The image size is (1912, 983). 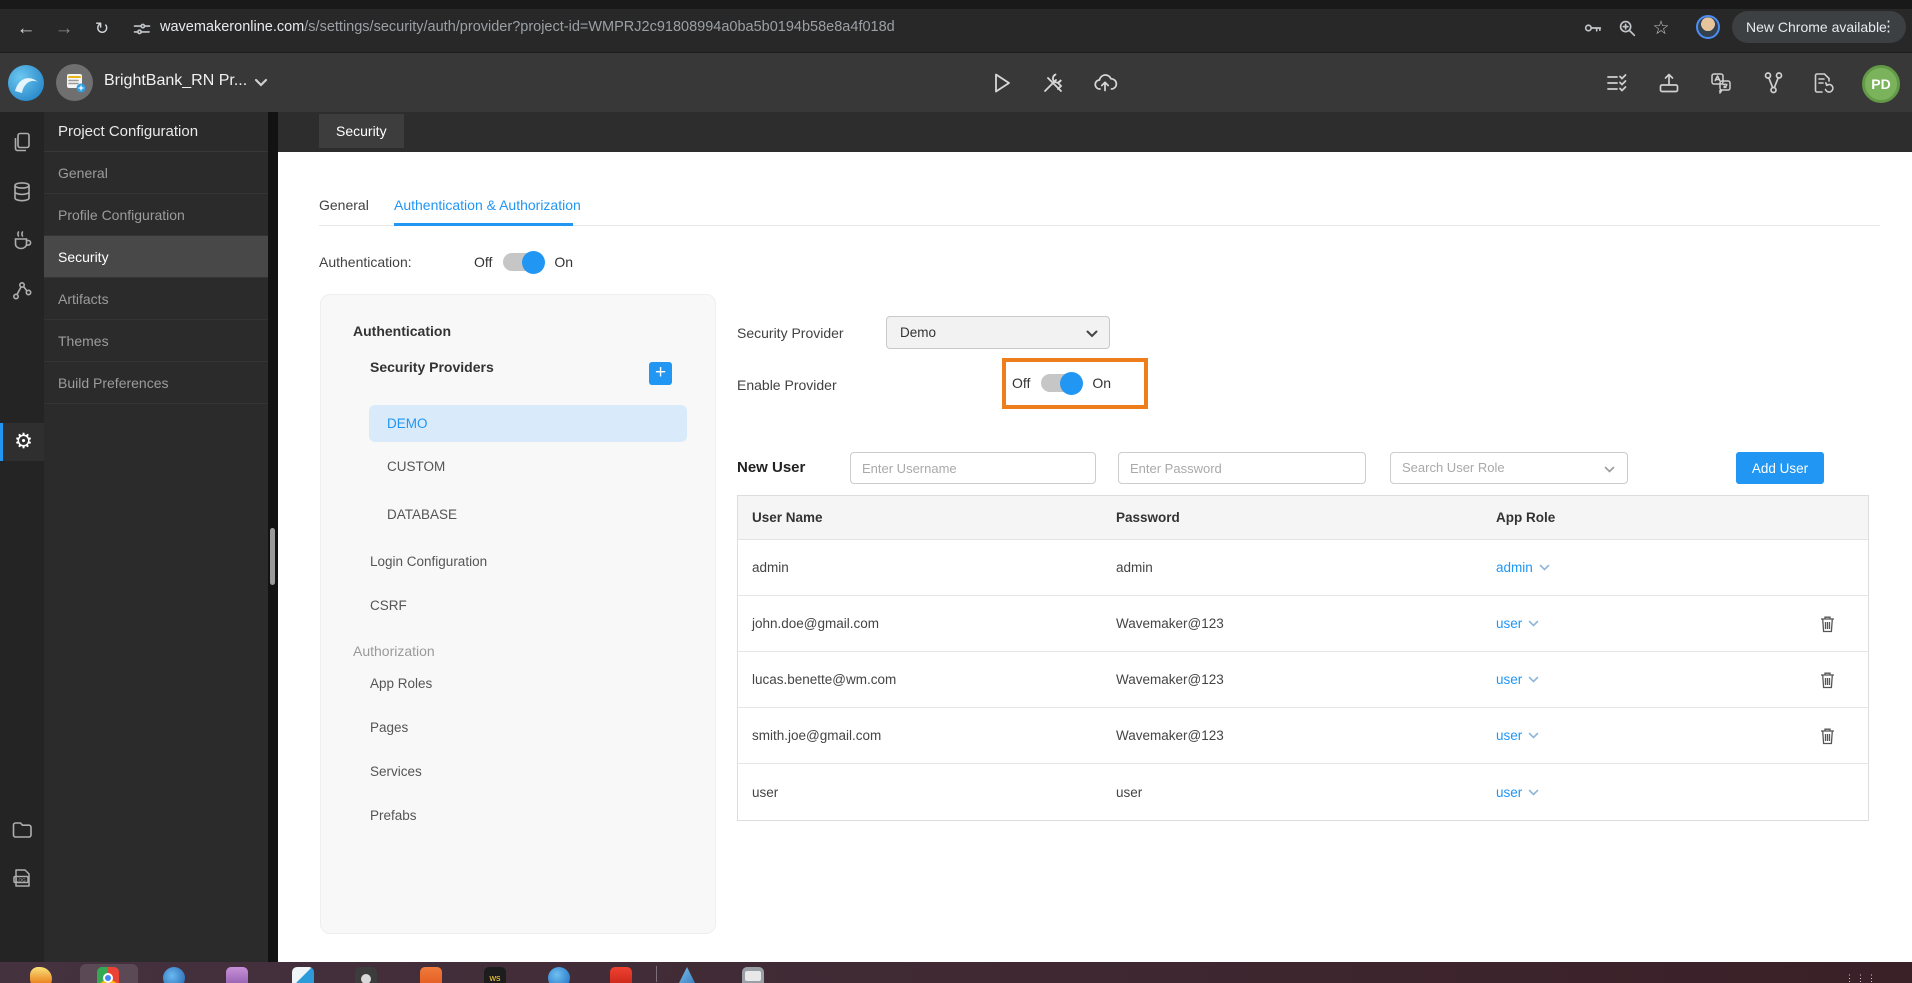 What do you see at coordinates (918, 332) in the screenshot?
I see `security-provider-value: Demo` at bounding box center [918, 332].